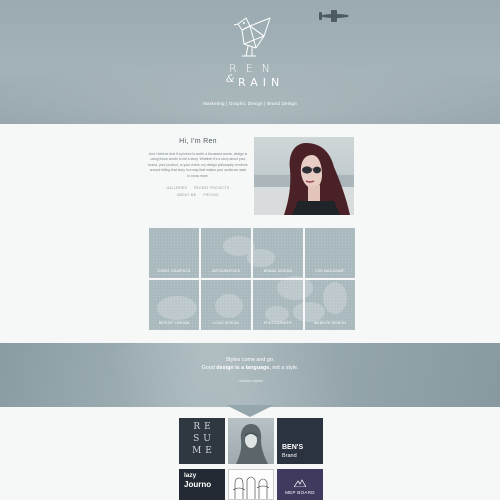  I want to click on mountain-icon, so click(300, 483).